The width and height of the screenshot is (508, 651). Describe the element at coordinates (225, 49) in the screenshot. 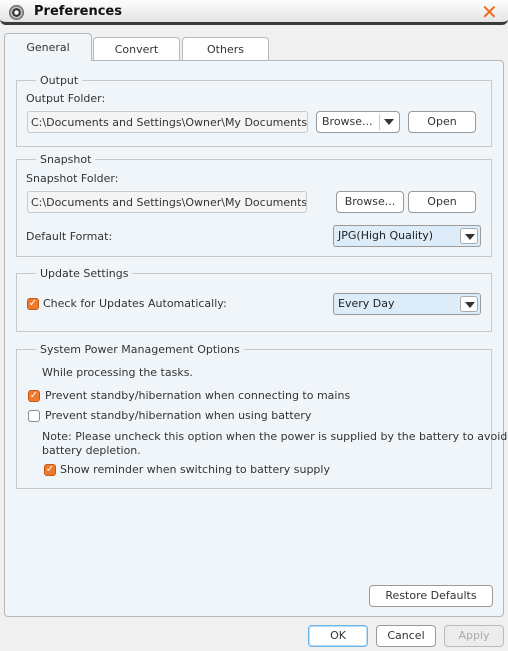

I see `tab-others: Others` at that location.